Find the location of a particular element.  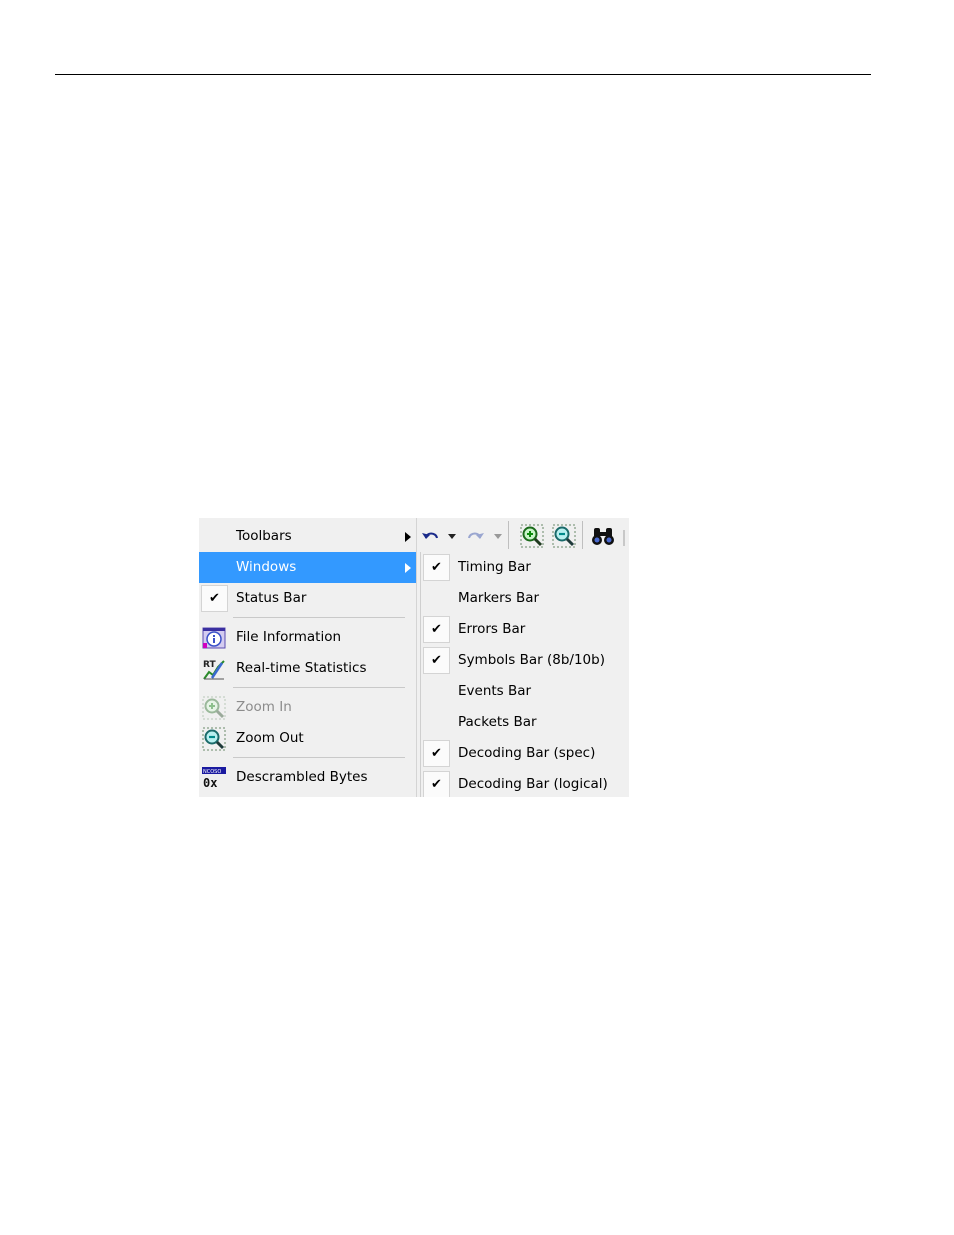

submenu-item-label: Symbols Bar (8b/10b) is located at coordinates (531, 660).